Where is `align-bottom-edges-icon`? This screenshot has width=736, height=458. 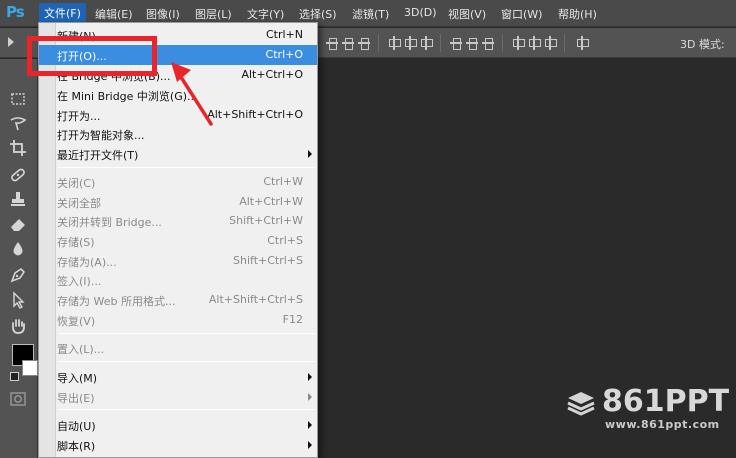
align-bottom-edges-icon is located at coordinates (364, 43).